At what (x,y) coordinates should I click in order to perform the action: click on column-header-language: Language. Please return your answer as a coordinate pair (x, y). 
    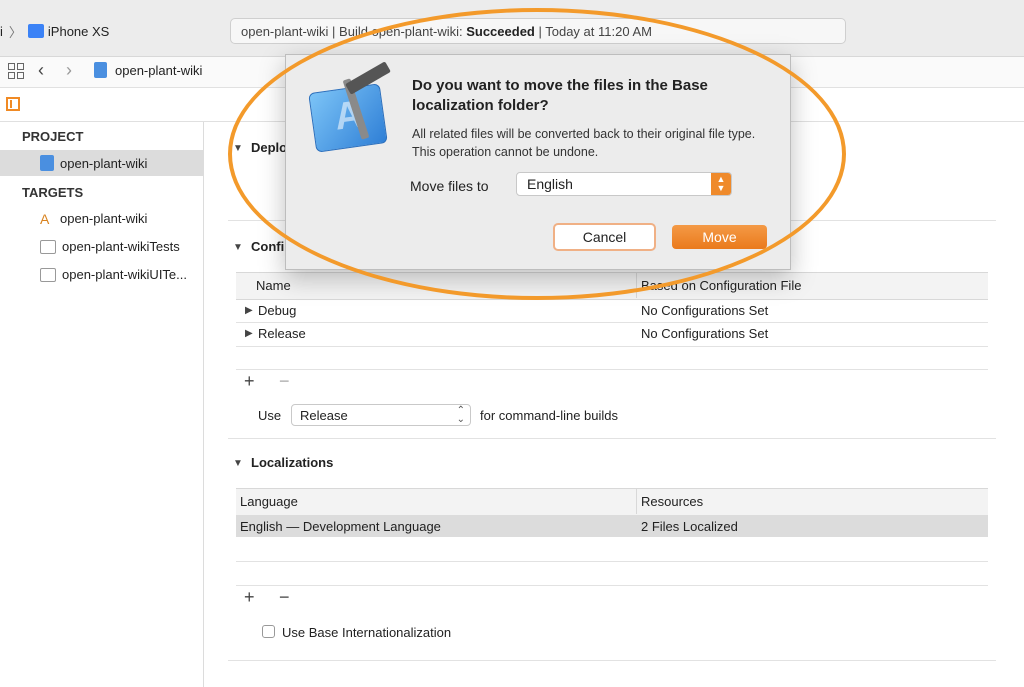
    Looking at the image, I should click on (269, 501).